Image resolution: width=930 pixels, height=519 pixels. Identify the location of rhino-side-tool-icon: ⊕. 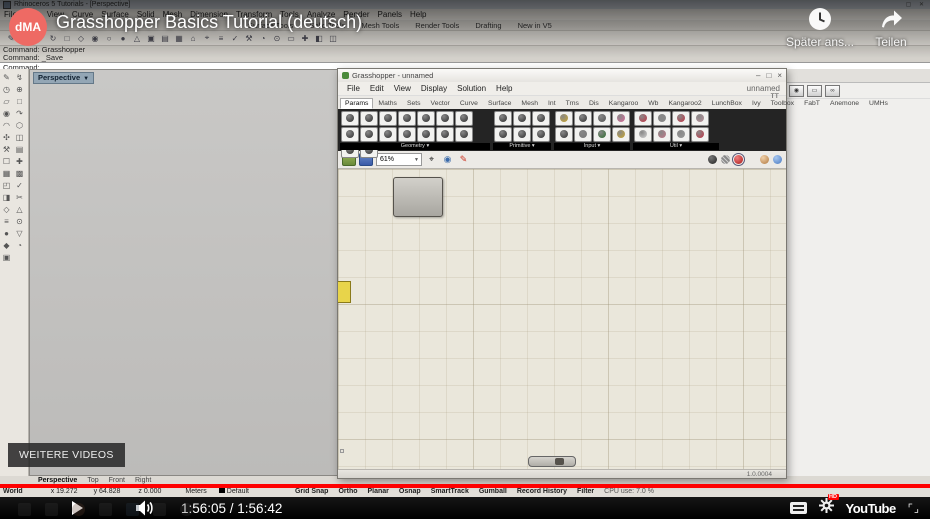
(19, 90).